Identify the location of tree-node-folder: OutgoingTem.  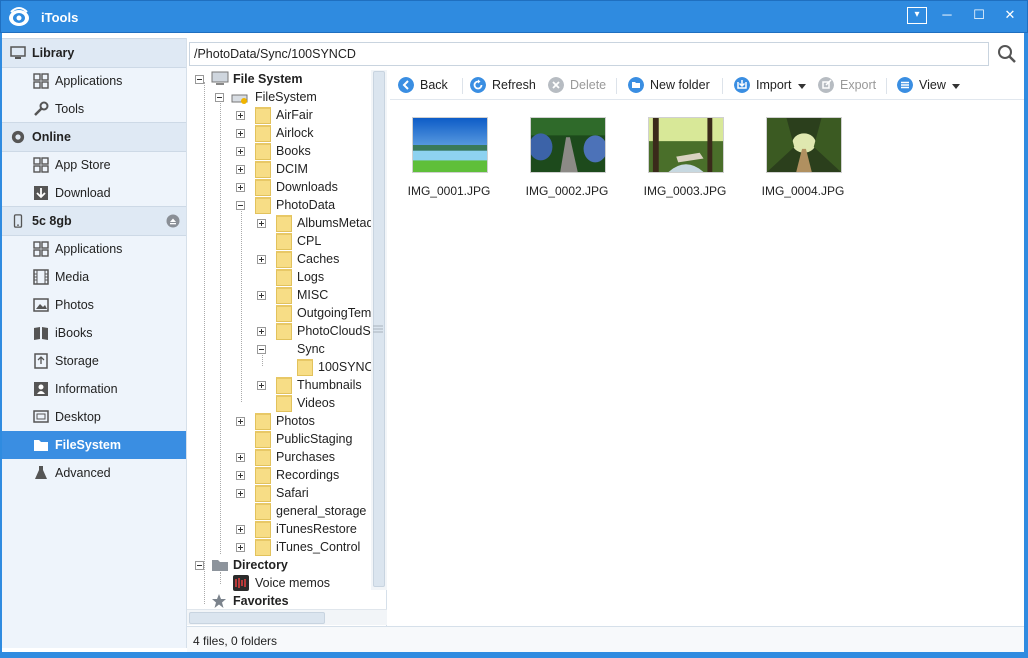
(286, 313).